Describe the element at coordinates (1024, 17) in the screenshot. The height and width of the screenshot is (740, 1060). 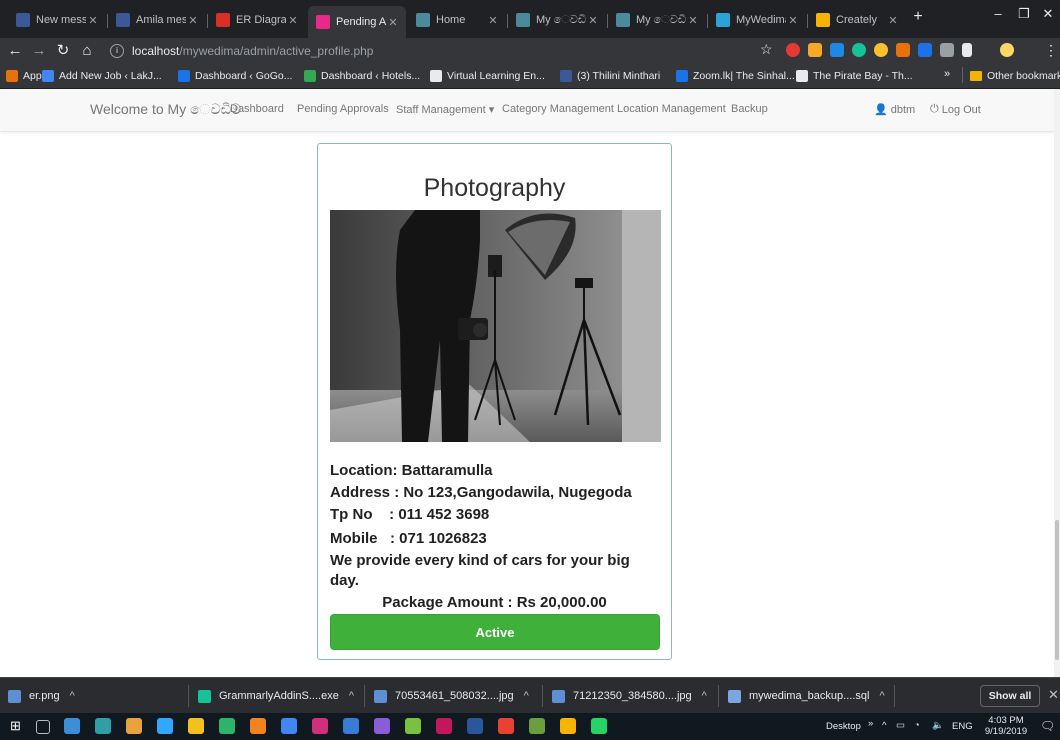
I see `restore-button: ❐` at that location.